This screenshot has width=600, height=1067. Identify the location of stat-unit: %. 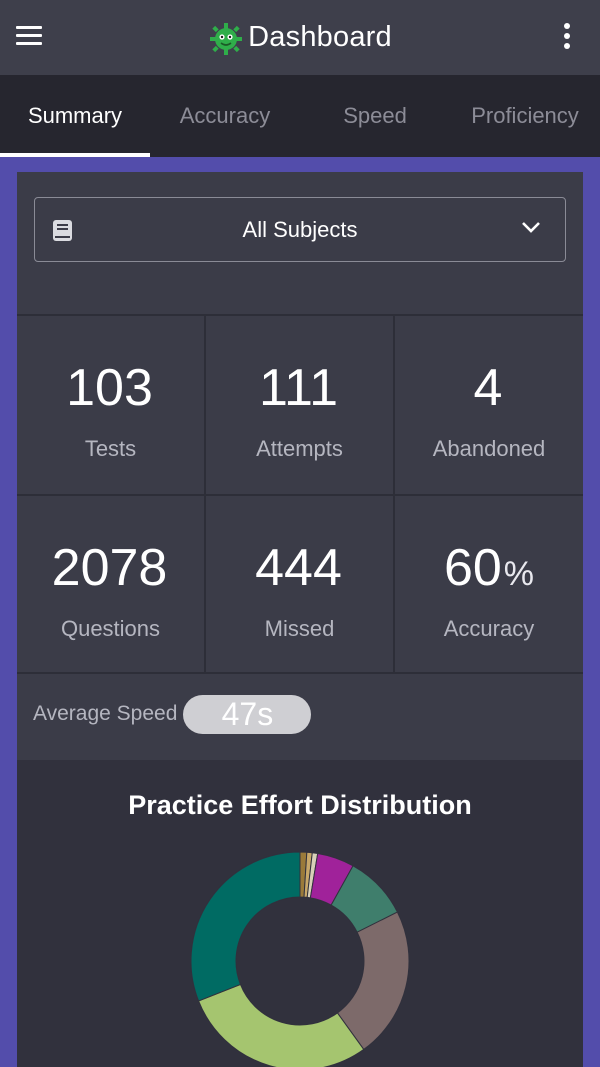
(519, 574).